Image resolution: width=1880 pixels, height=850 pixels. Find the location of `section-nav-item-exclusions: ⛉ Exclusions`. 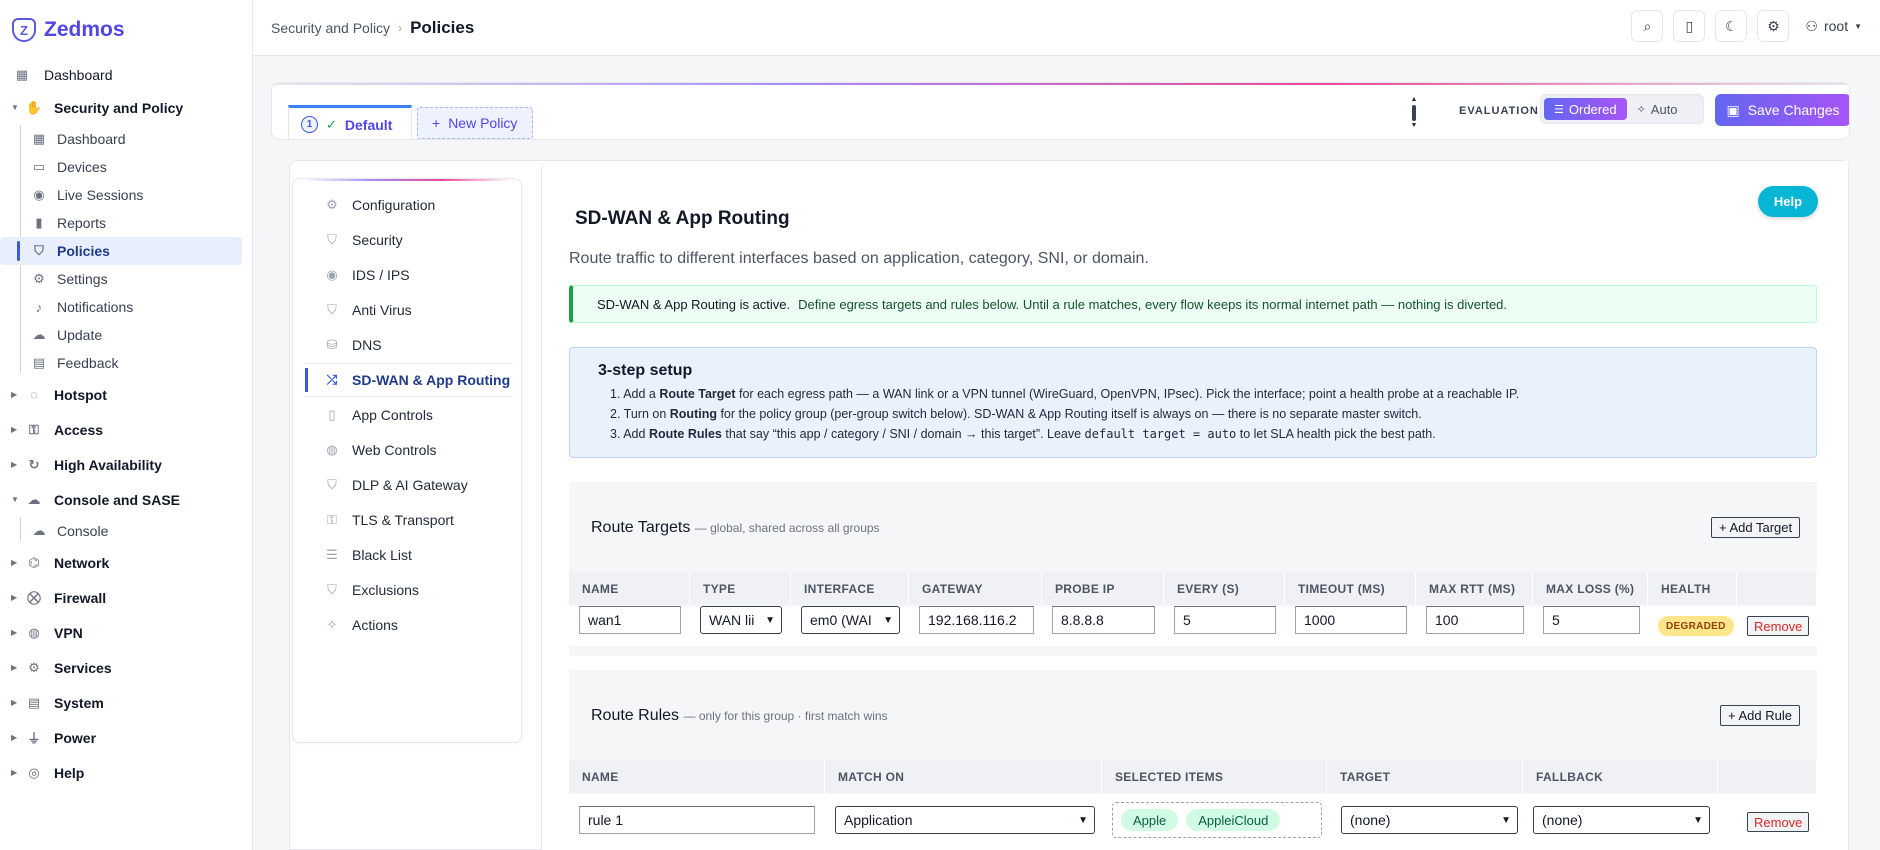

section-nav-item-exclusions: ⛉ Exclusions is located at coordinates (409, 590).